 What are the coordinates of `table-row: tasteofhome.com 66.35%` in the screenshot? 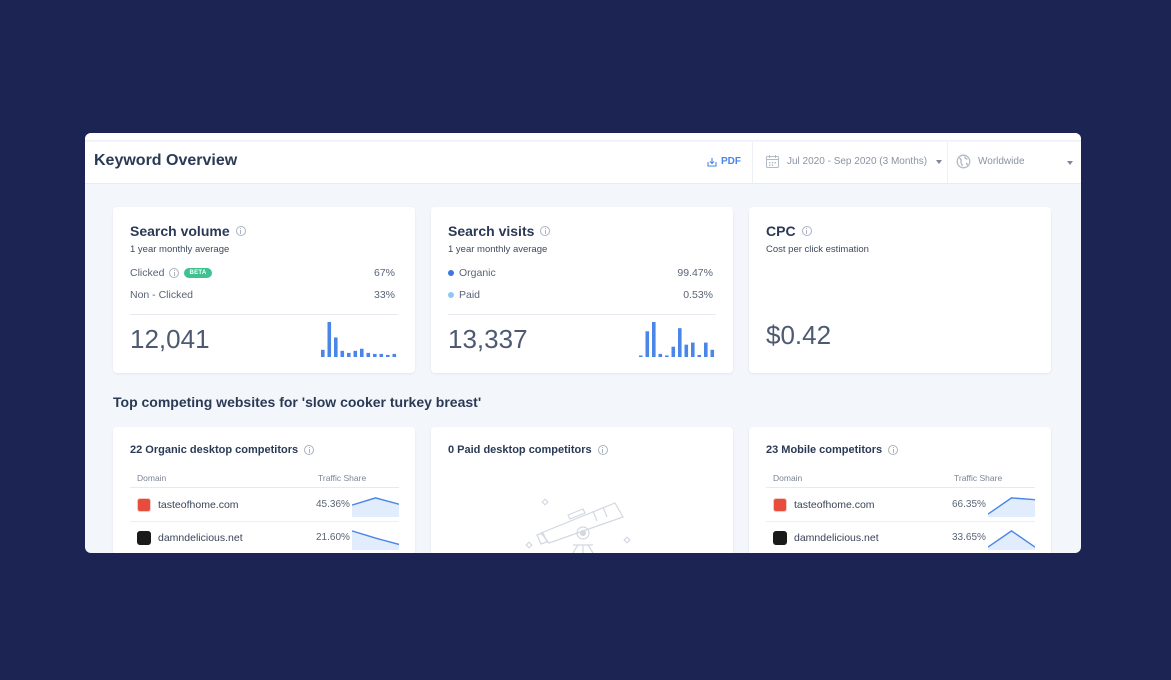 It's located at (900, 505).